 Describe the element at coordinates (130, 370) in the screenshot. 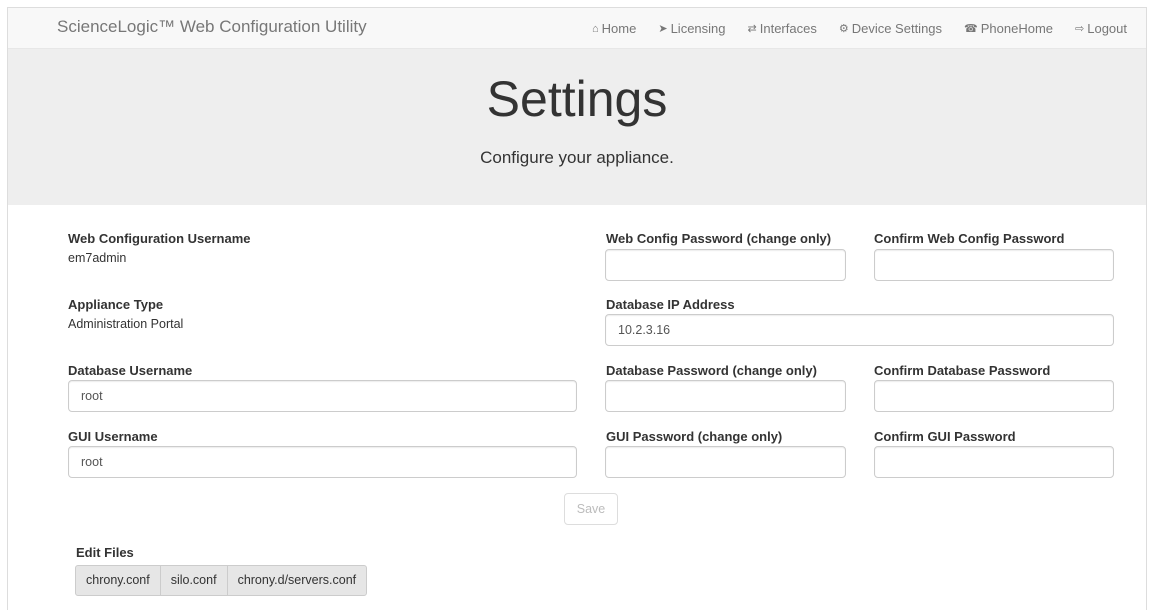

I see `database-username-label: Database Username` at that location.